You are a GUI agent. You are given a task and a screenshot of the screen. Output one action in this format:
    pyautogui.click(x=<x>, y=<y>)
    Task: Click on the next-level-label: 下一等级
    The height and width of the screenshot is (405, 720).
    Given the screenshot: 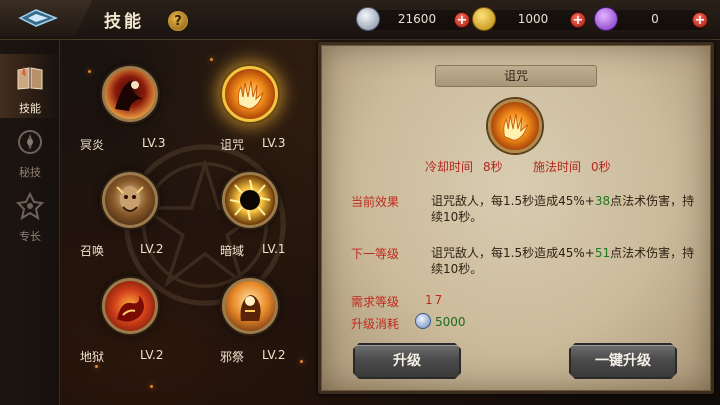 What is the action you would take?
    pyautogui.click(x=375, y=254)
    